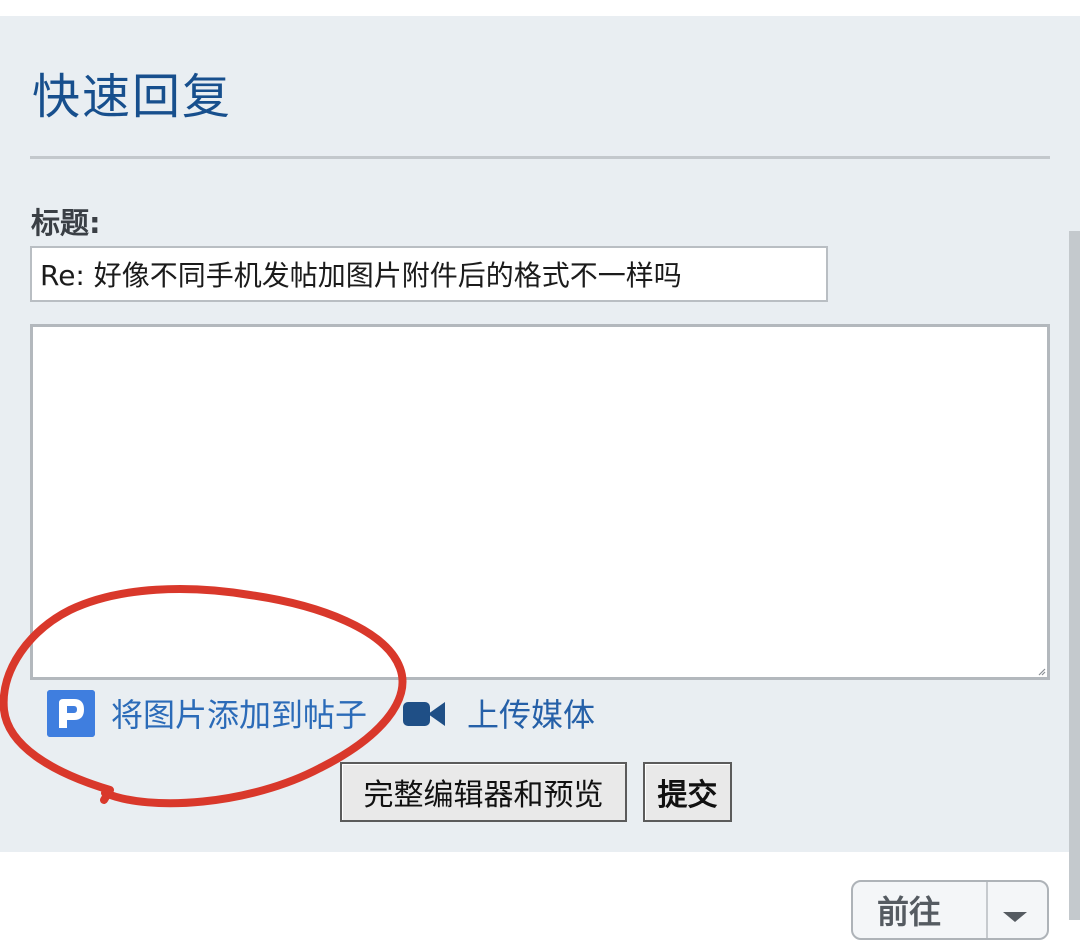 Image resolution: width=1080 pixels, height=940 pixels. Describe the element at coordinates (987, 910) in the screenshot. I see `goto-separator` at that location.